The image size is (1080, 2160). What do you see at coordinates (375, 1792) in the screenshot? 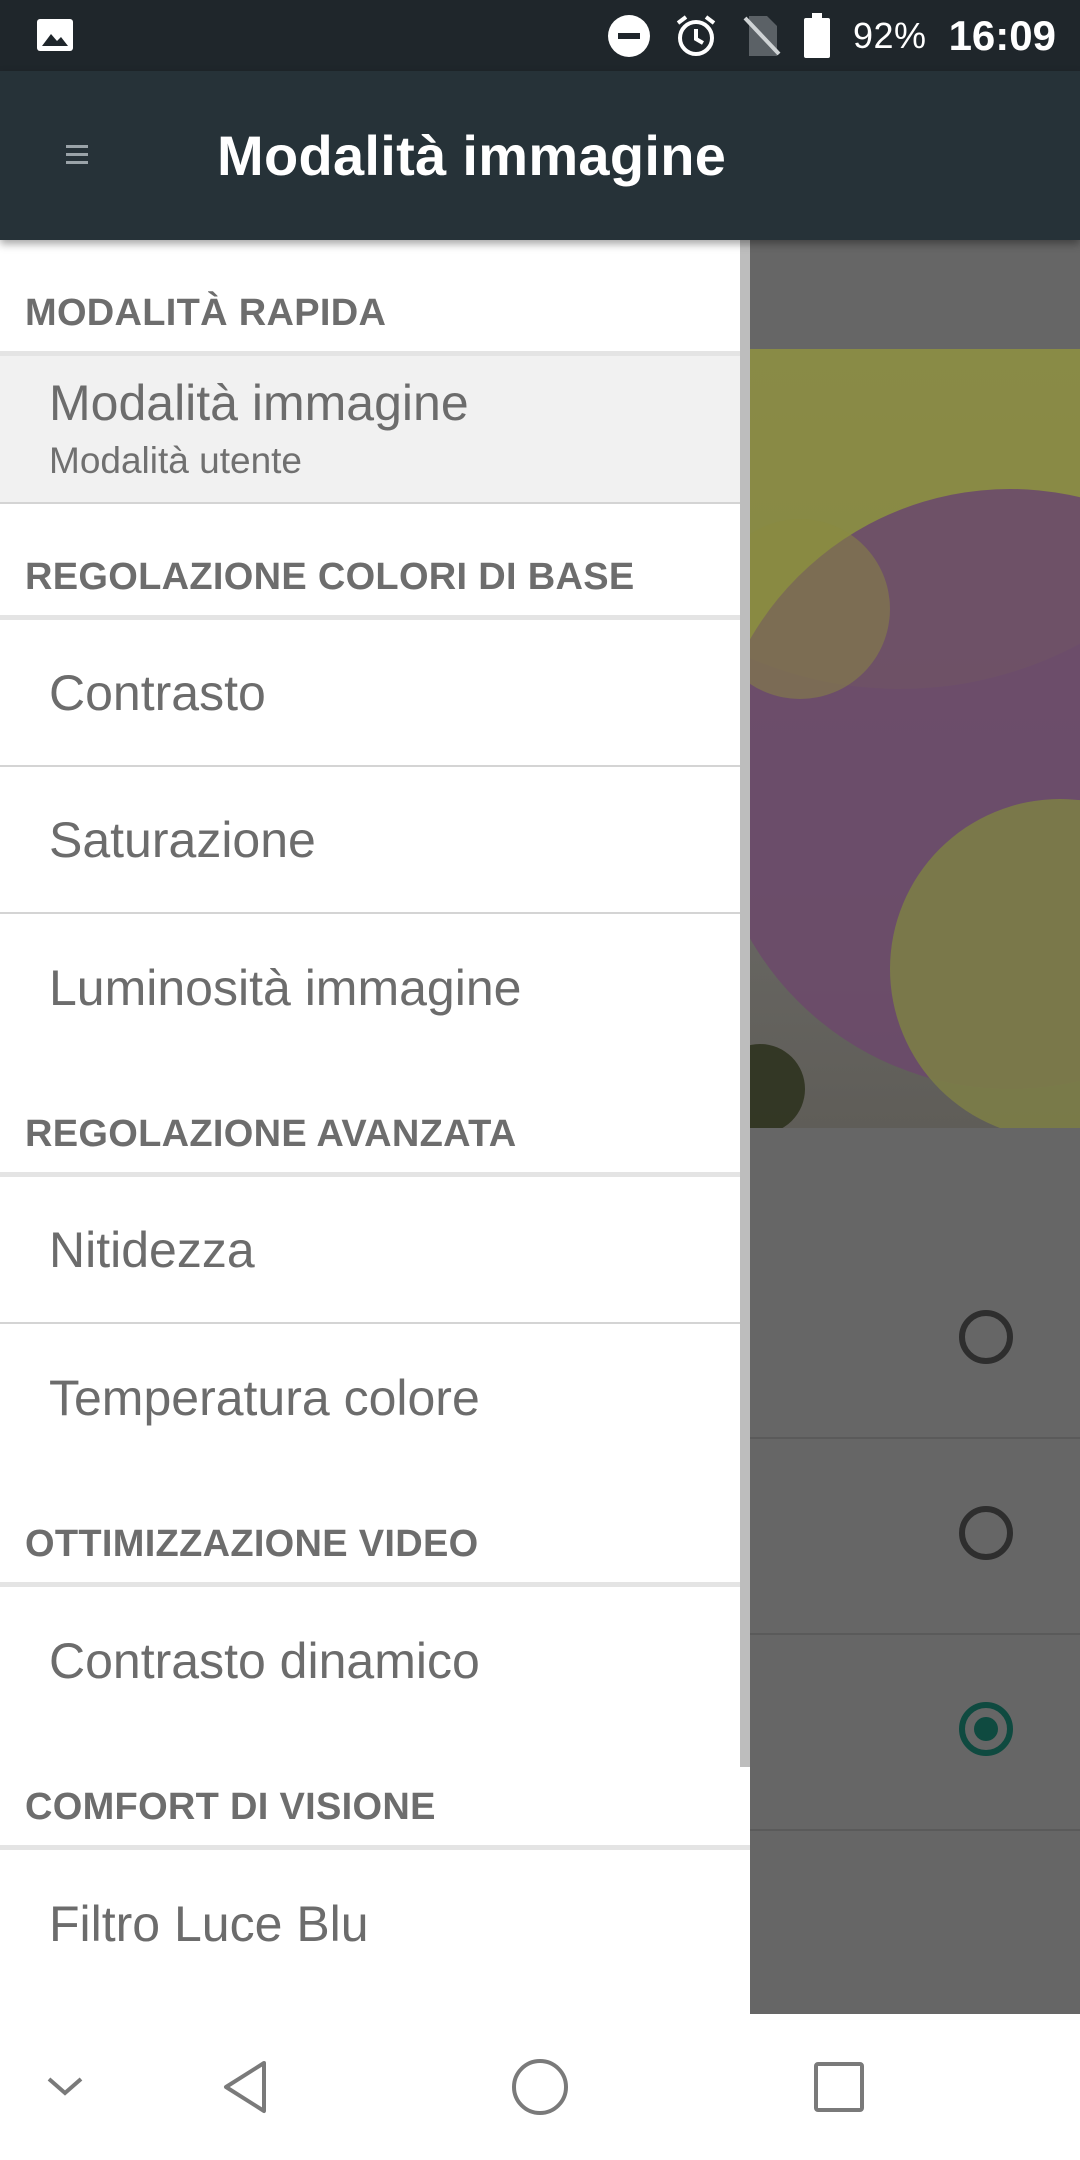
I see `section-header-comfort: COMFORT DI VISIONE` at bounding box center [375, 1792].